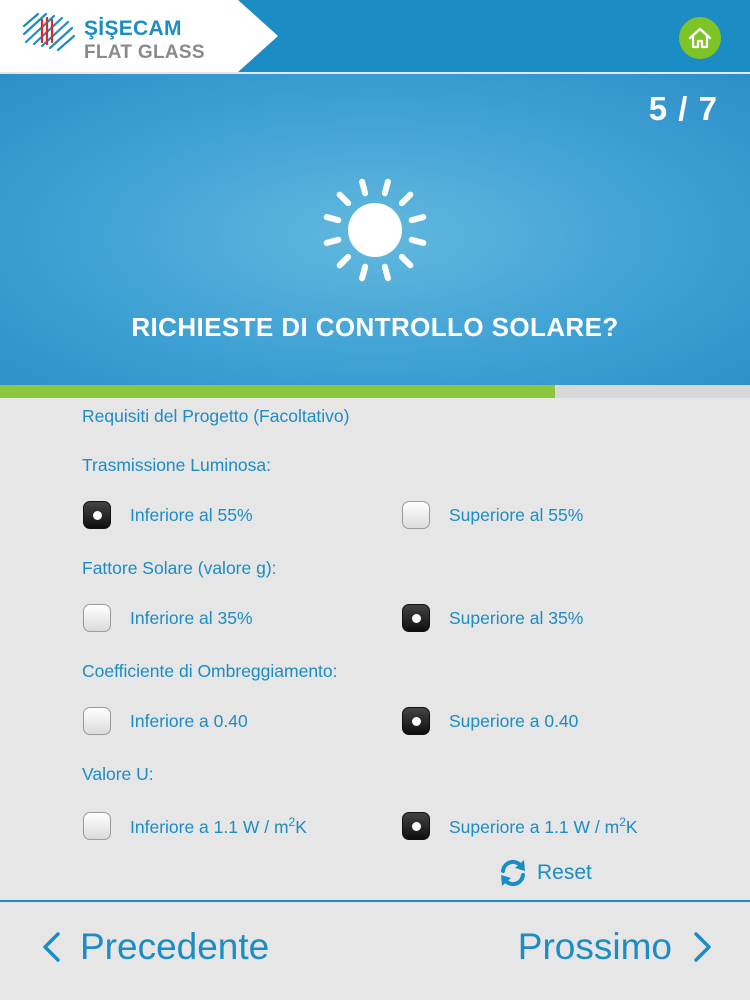 The width and height of the screenshot is (750, 1000). I want to click on group-label-u-value: Valore U:, so click(118, 774).